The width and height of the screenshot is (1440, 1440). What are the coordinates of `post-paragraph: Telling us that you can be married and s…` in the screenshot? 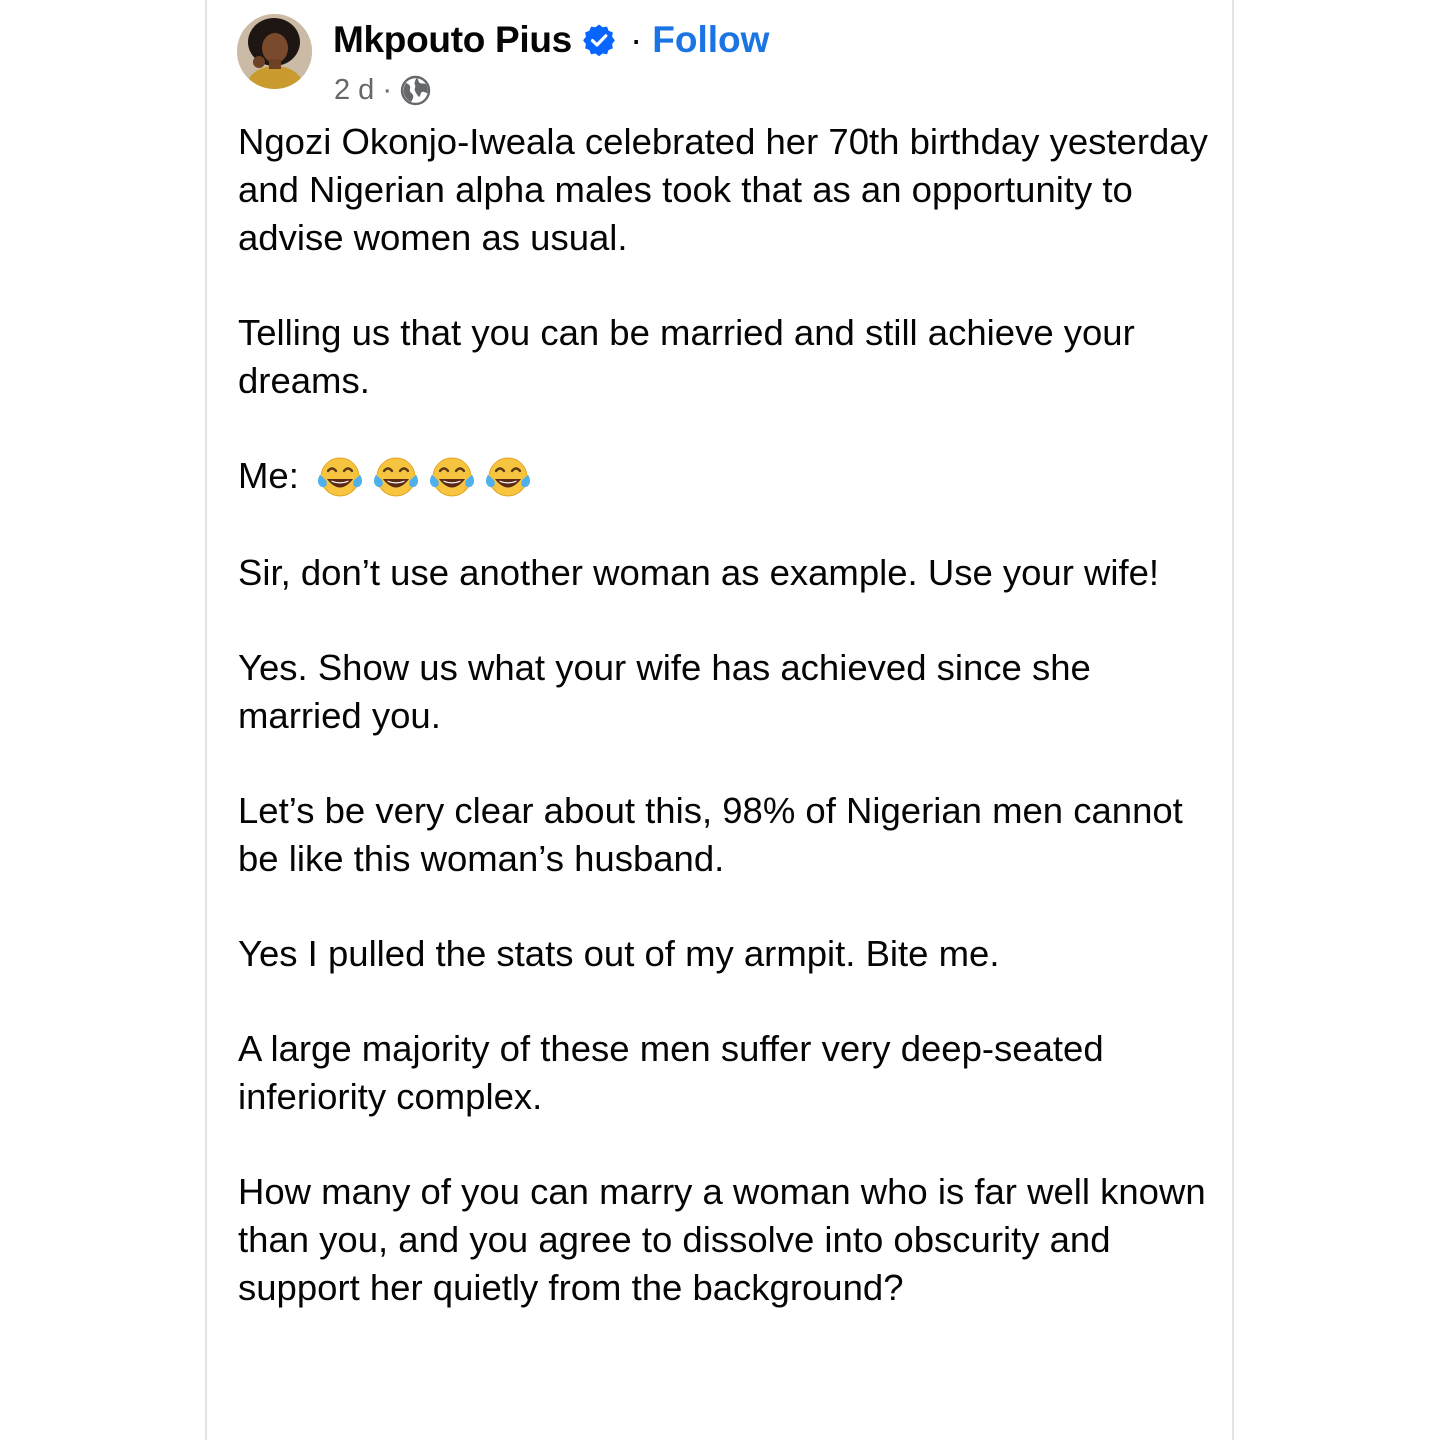 It's located at (686, 356).